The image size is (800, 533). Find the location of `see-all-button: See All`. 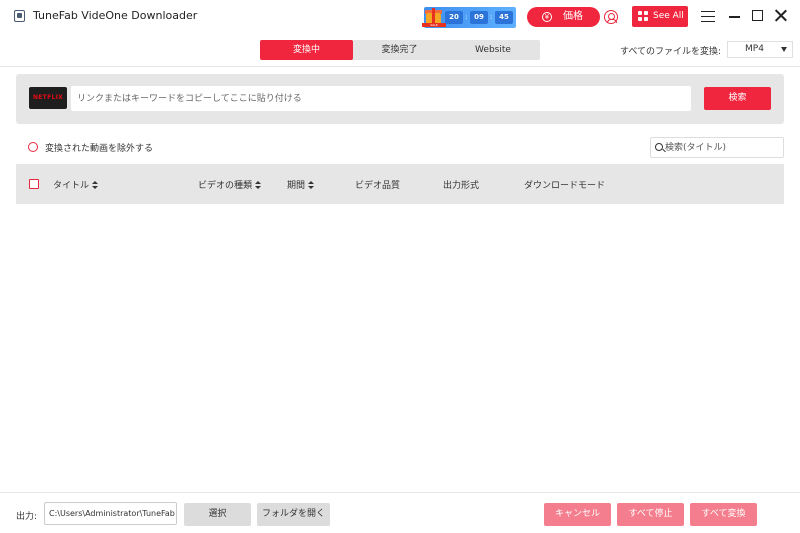

see-all-button: See All is located at coordinates (660, 16).